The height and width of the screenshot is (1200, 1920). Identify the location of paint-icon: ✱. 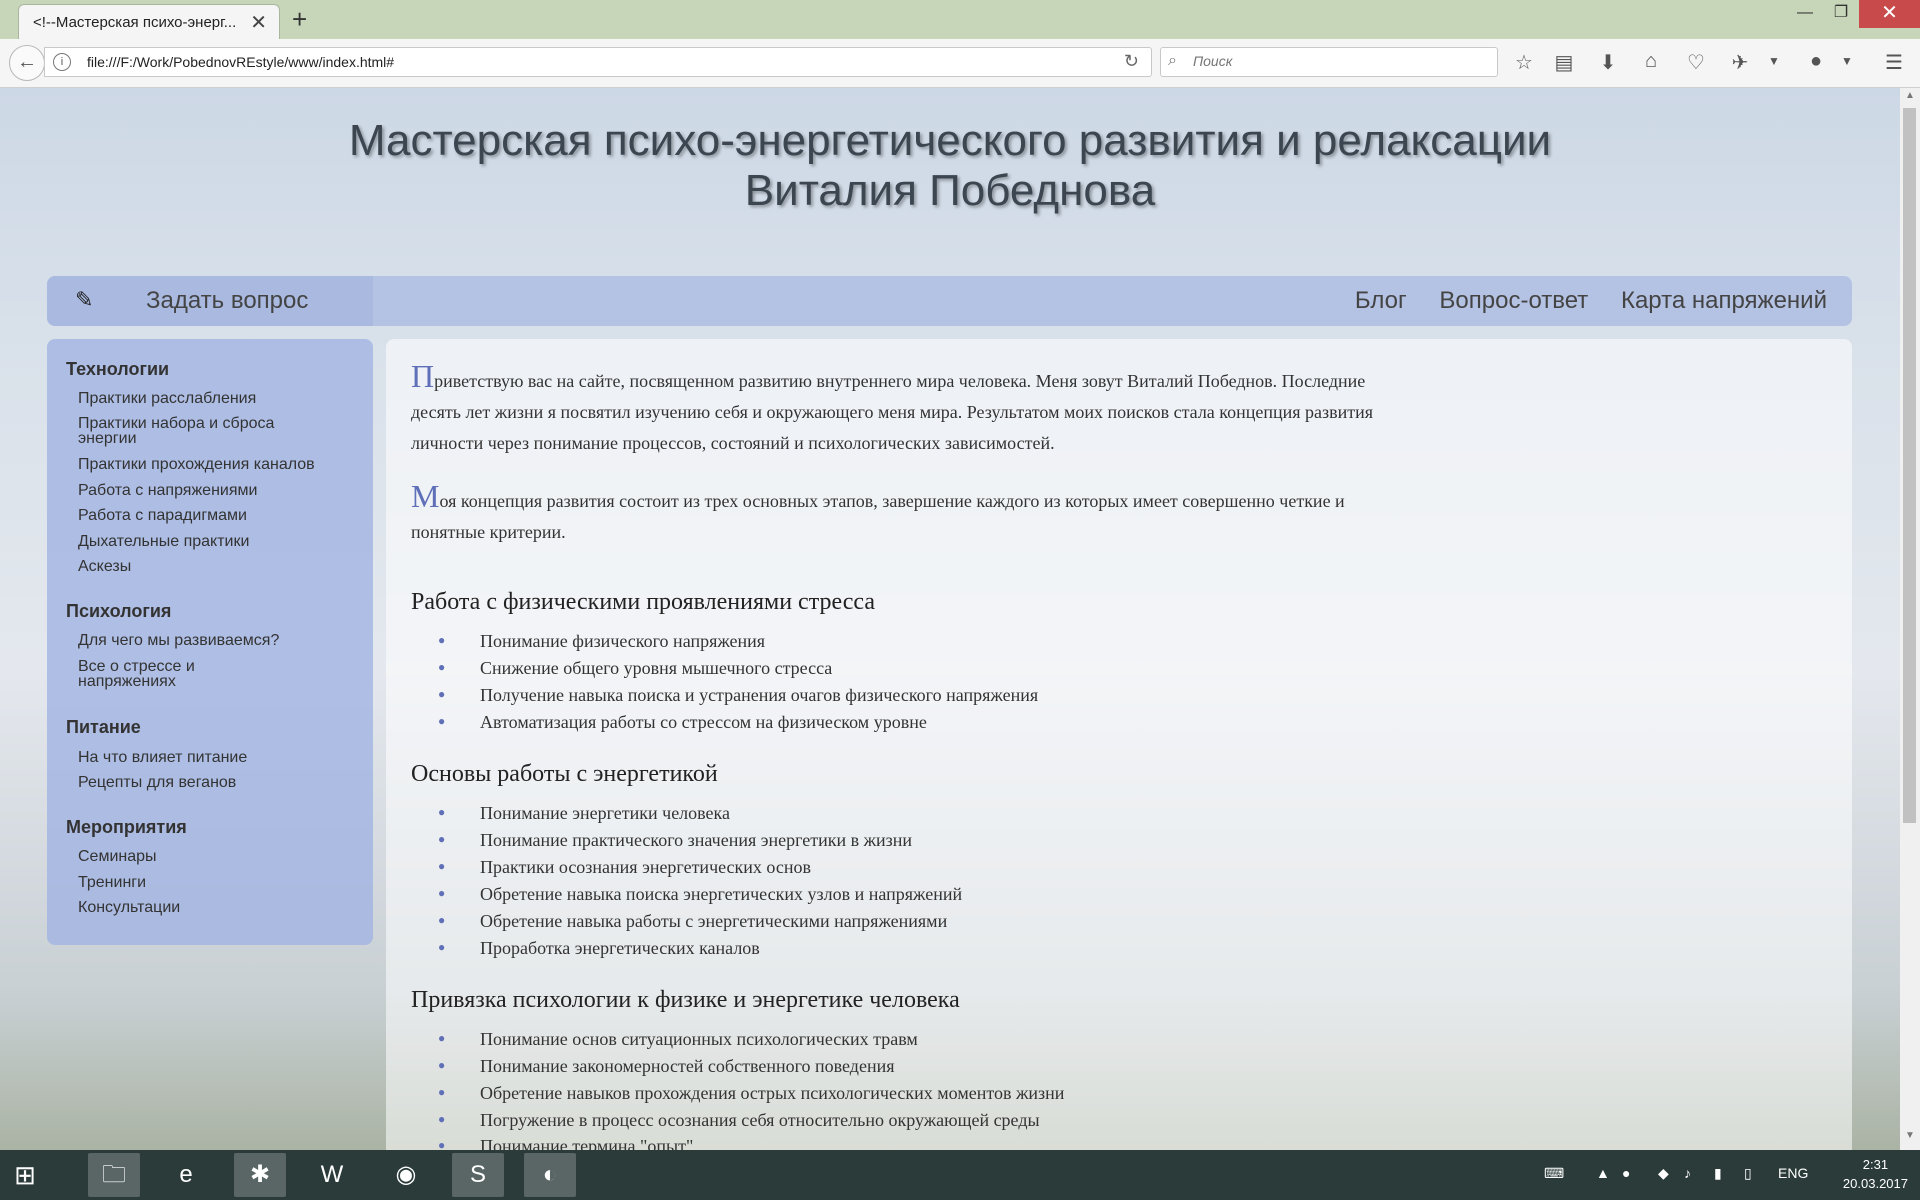
(260, 1175).